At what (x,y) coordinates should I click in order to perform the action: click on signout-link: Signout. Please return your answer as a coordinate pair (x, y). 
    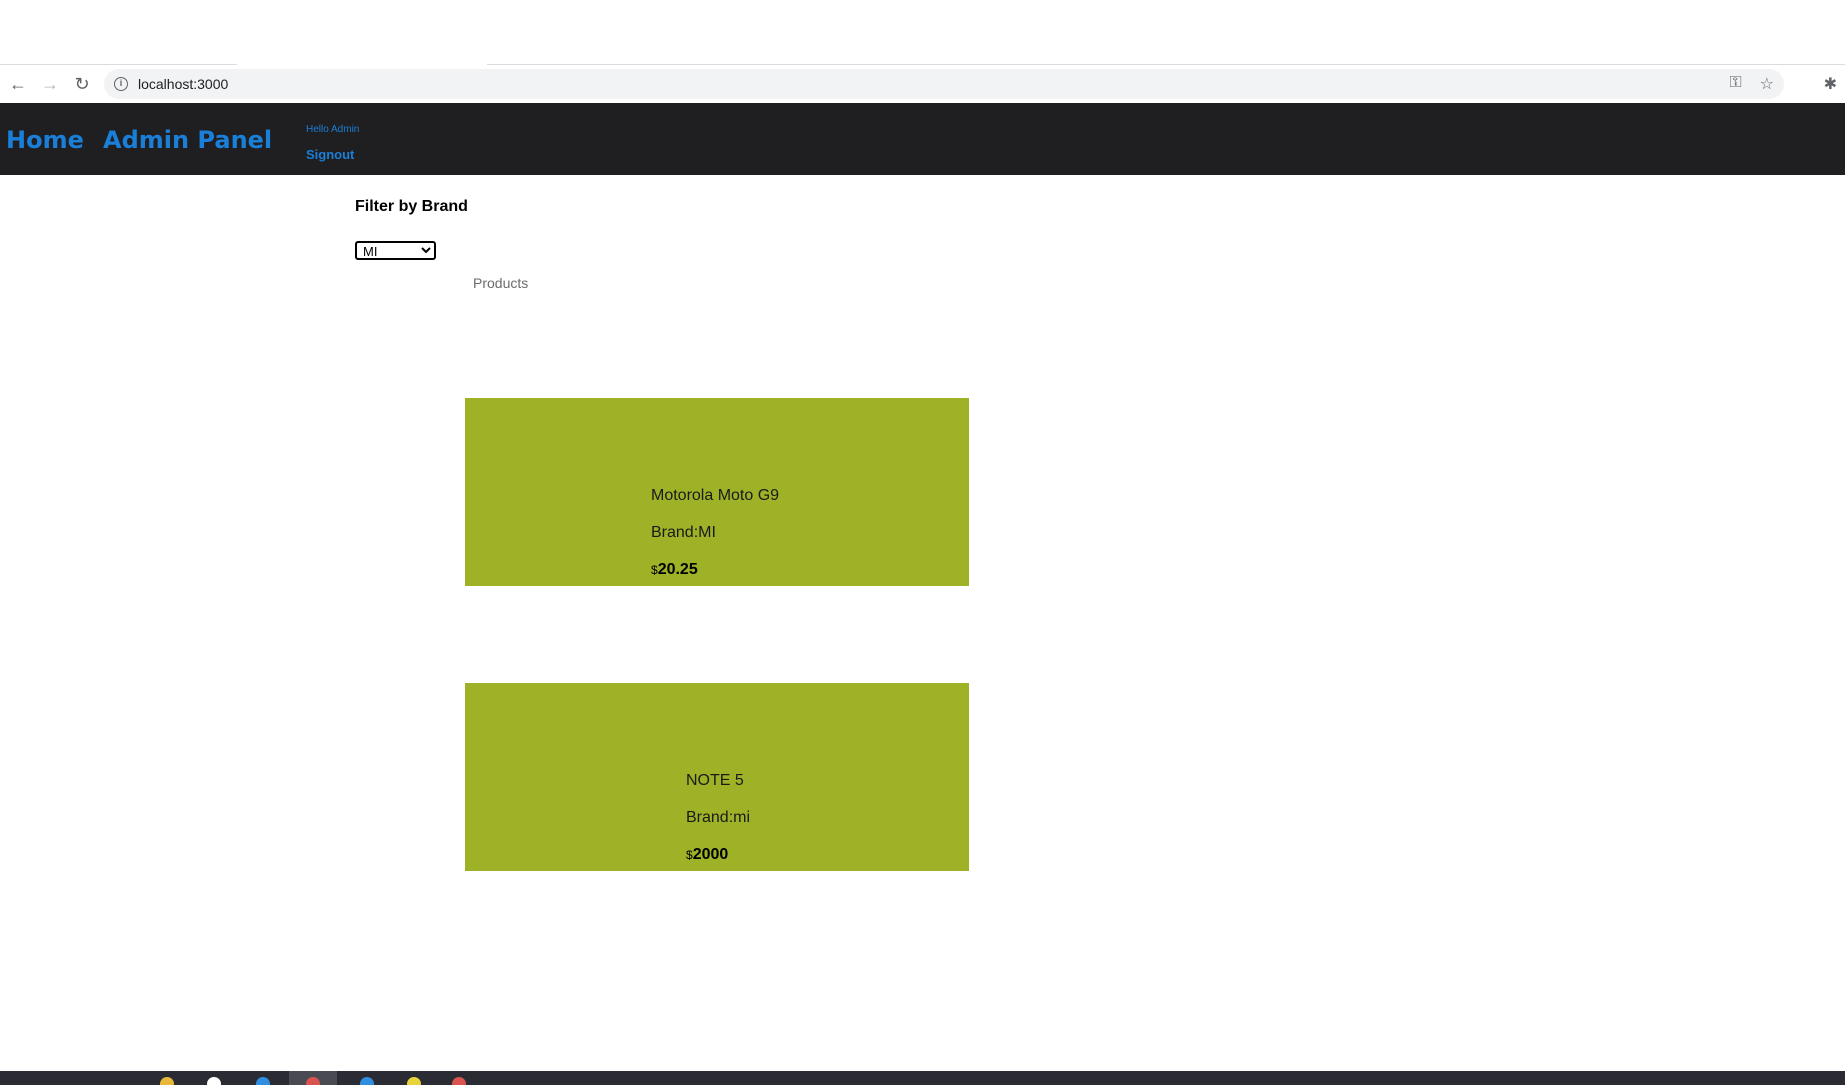
    Looking at the image, I should click on (330, 154).